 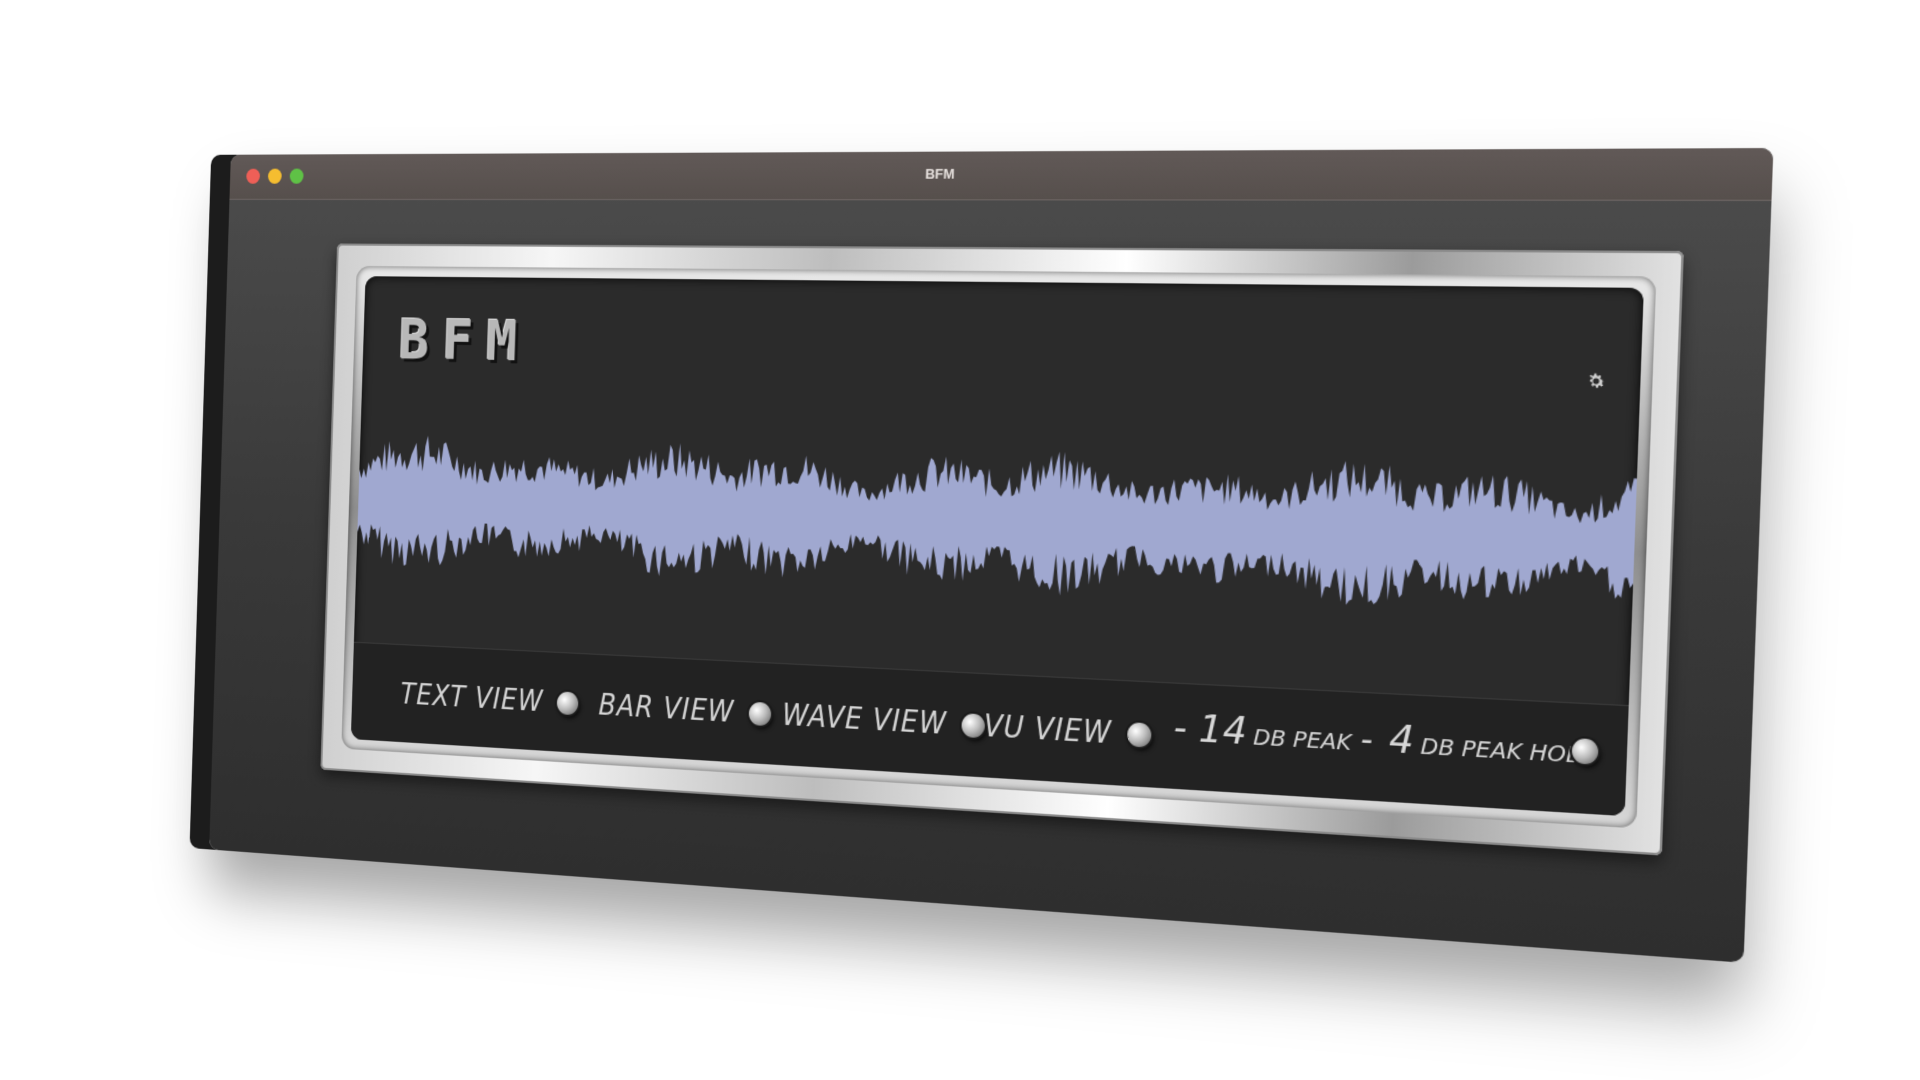 I want to click on hold-value: 4, so click(x=1401, y=740).